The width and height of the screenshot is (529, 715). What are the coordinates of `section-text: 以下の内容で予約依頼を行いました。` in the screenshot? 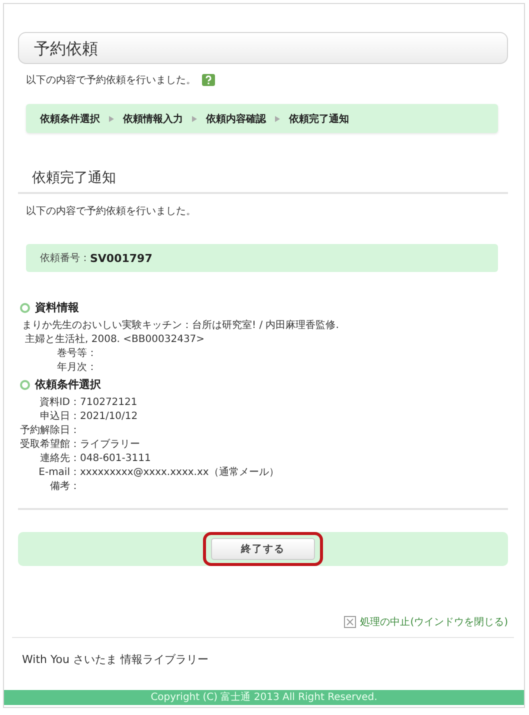 It's located at (111, 211).